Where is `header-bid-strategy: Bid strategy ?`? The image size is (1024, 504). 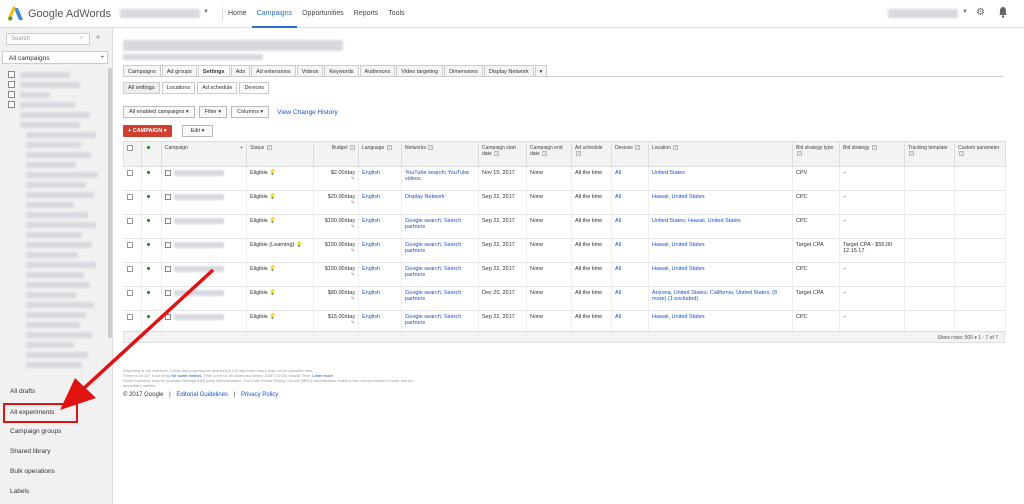 header-bid-strategy: Bid strategy ? is located at coordinates (872, 154).